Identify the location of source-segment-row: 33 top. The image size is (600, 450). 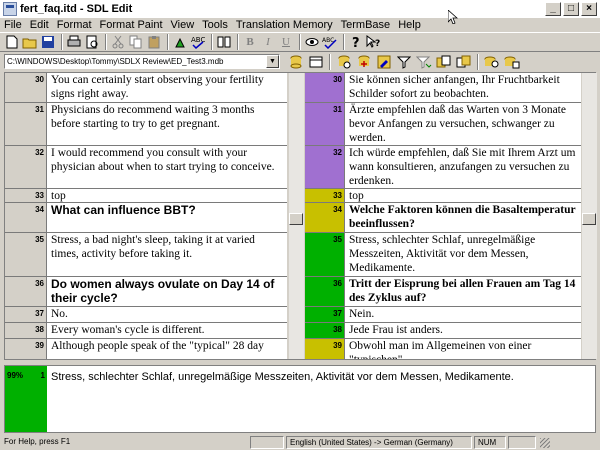
(146, 196).